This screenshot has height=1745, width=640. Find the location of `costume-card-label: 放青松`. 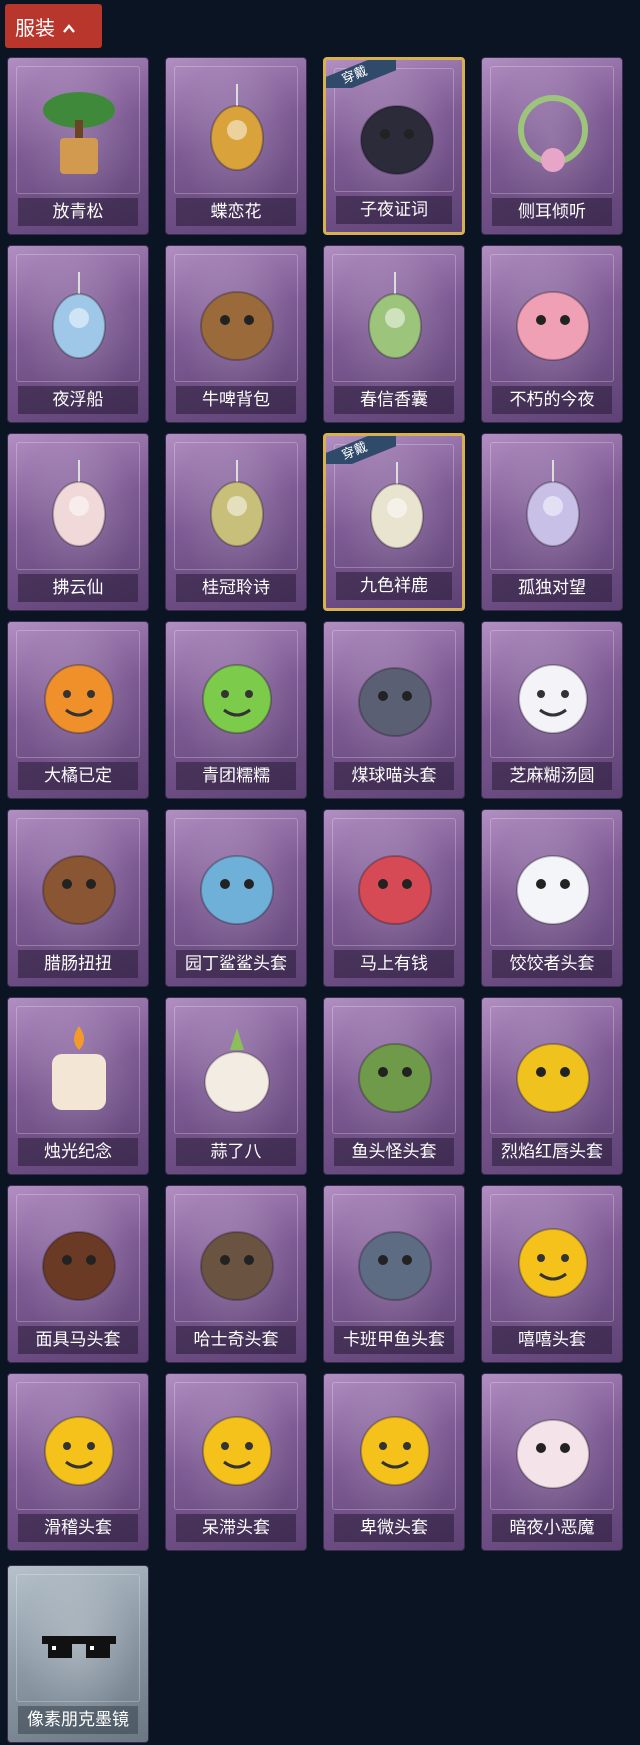

costume-card-label: 放青松 is located at coordinates (78, 212).